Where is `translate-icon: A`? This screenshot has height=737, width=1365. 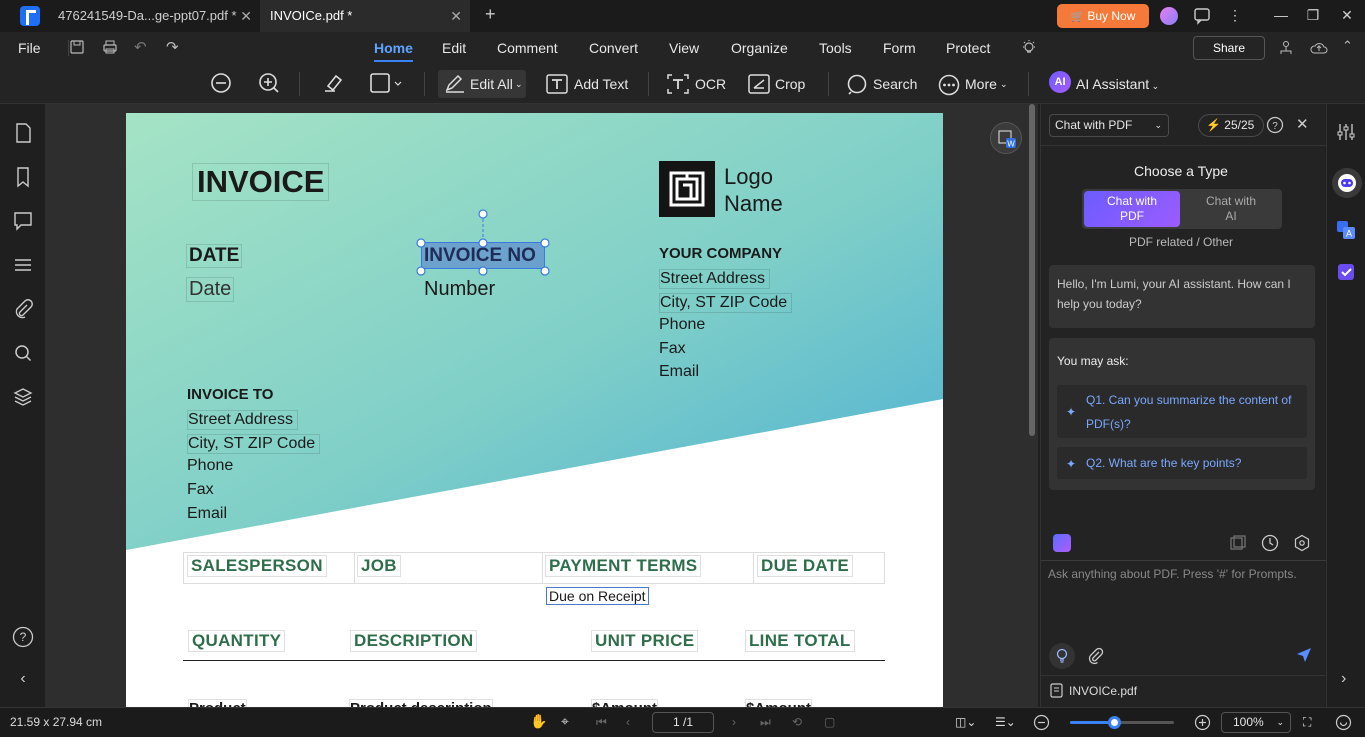 translate-icon: A is located at coordinates (1346, 230).